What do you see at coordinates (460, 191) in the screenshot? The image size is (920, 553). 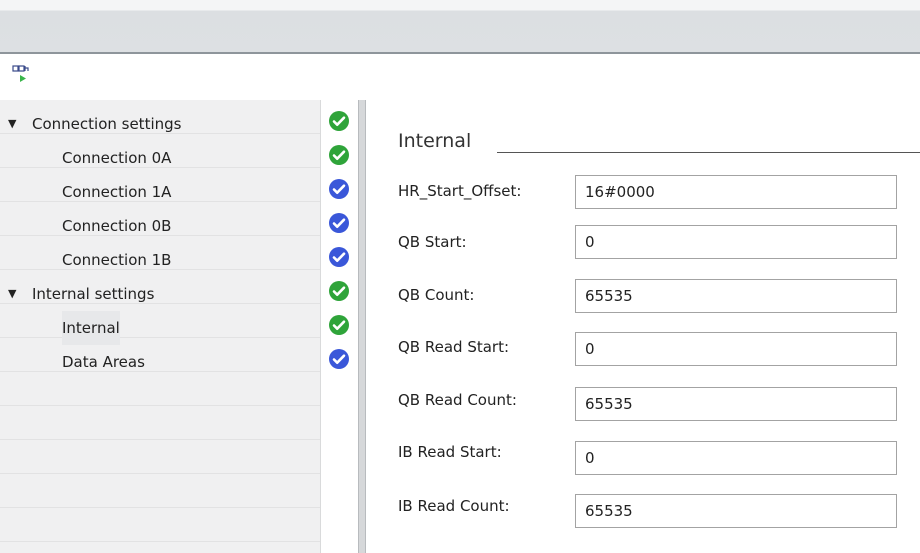 I see `hr-start-offset-label: HR_Start_Offset:` at bounding box center [460, 191].